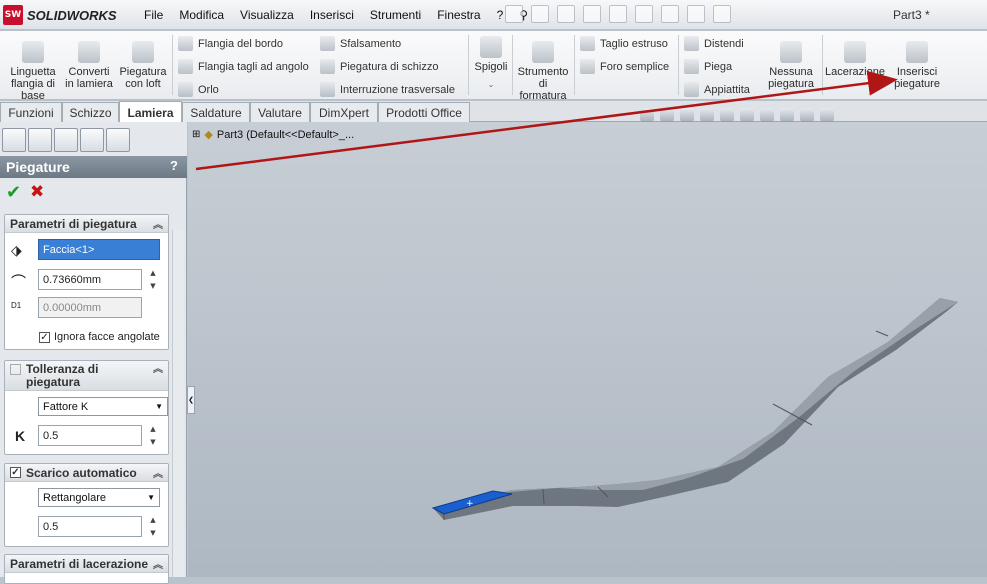  Describe the element at coordinates (33, 71) in the screenshot. I see `linguetta-flangia-button: Linguetta flangia di base` at that location.